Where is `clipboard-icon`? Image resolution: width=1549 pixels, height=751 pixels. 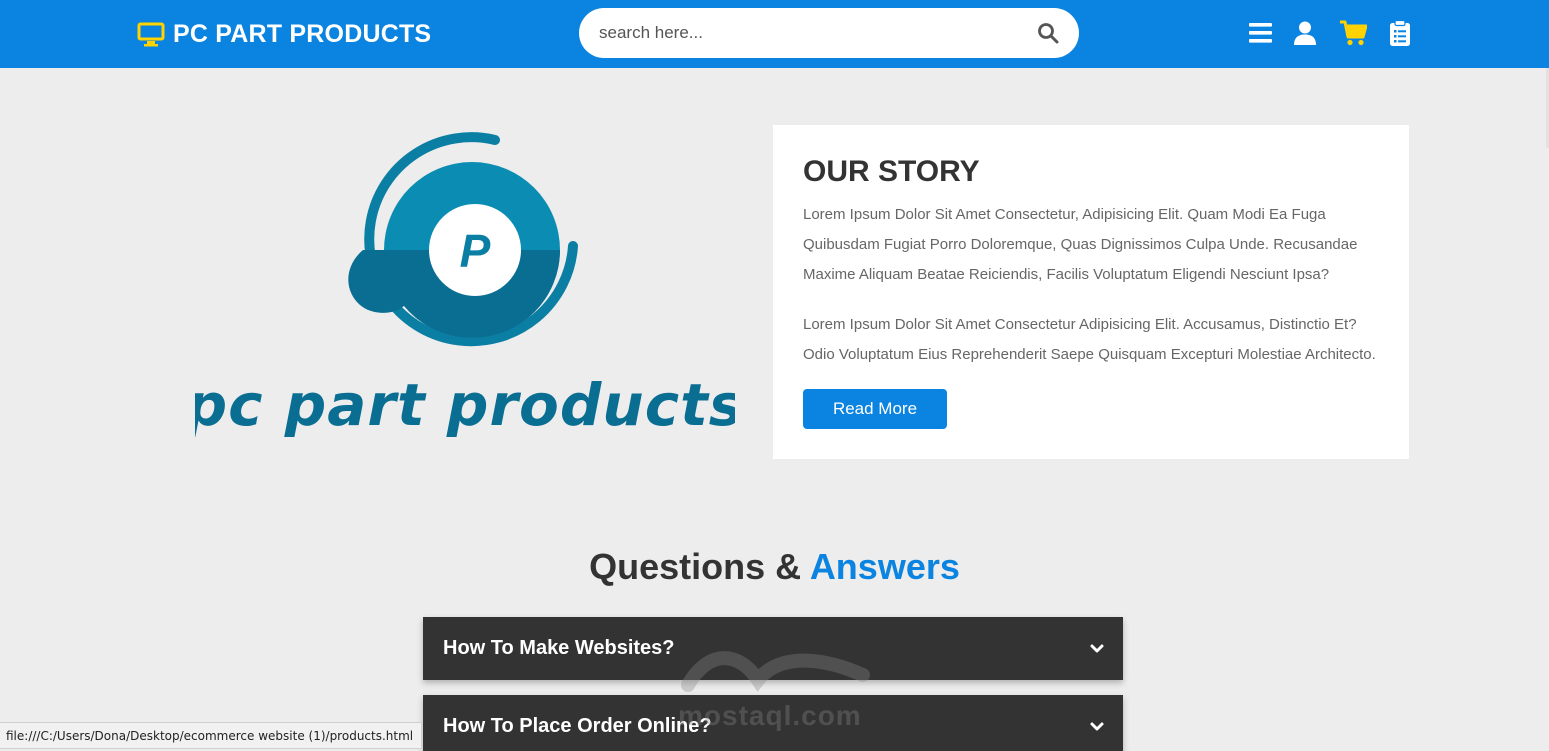 clipboard-icon is located at coordinates (1400, 33).